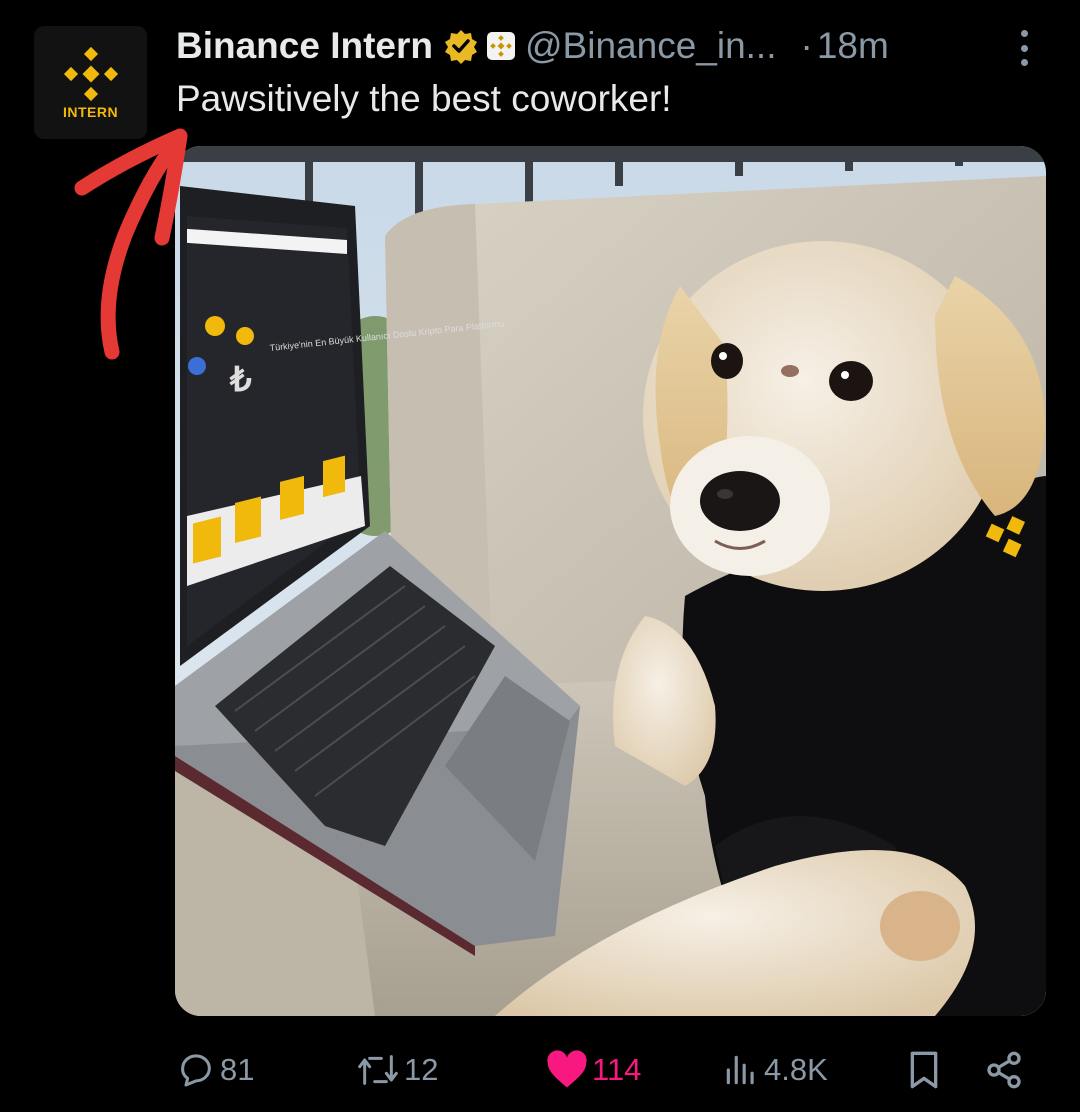  I want to click on bookmark-button, so click(924, 1070).